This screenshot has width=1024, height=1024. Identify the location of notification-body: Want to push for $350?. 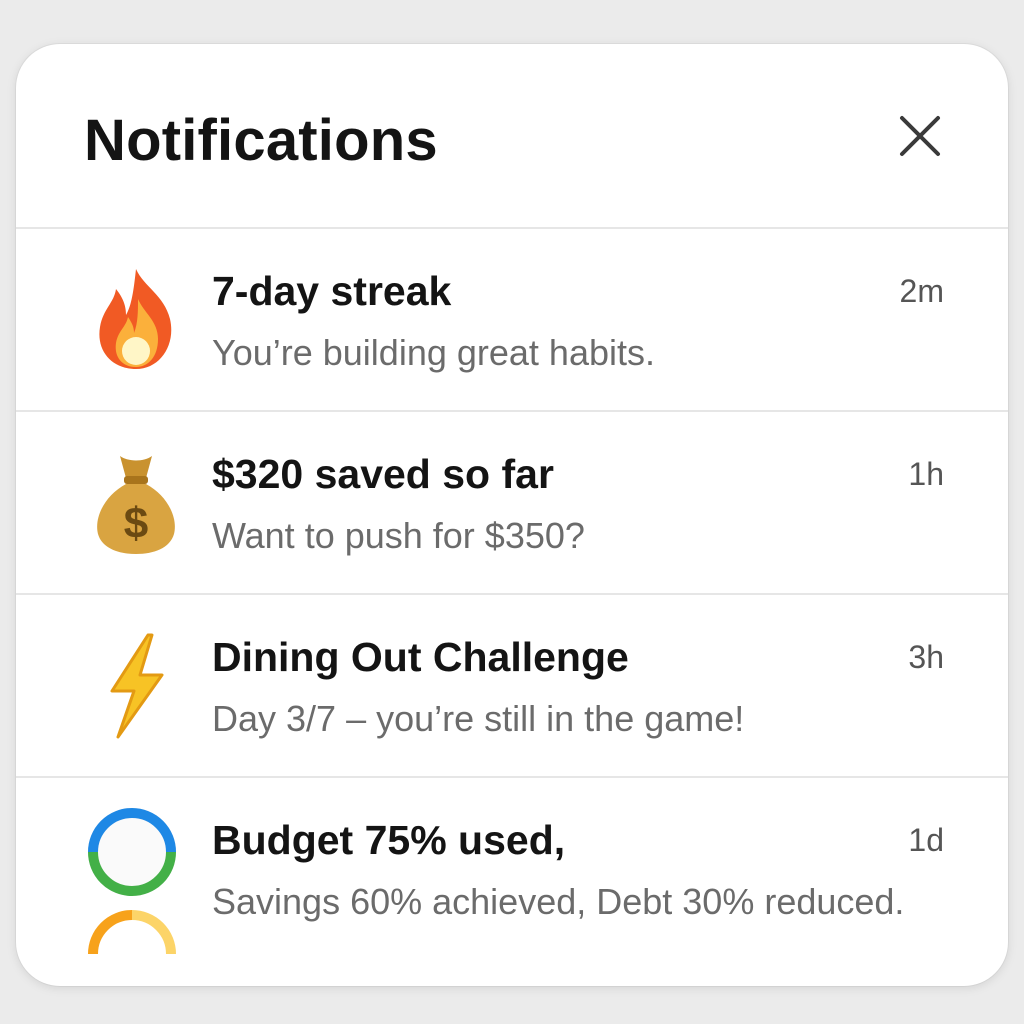
(398, 535).